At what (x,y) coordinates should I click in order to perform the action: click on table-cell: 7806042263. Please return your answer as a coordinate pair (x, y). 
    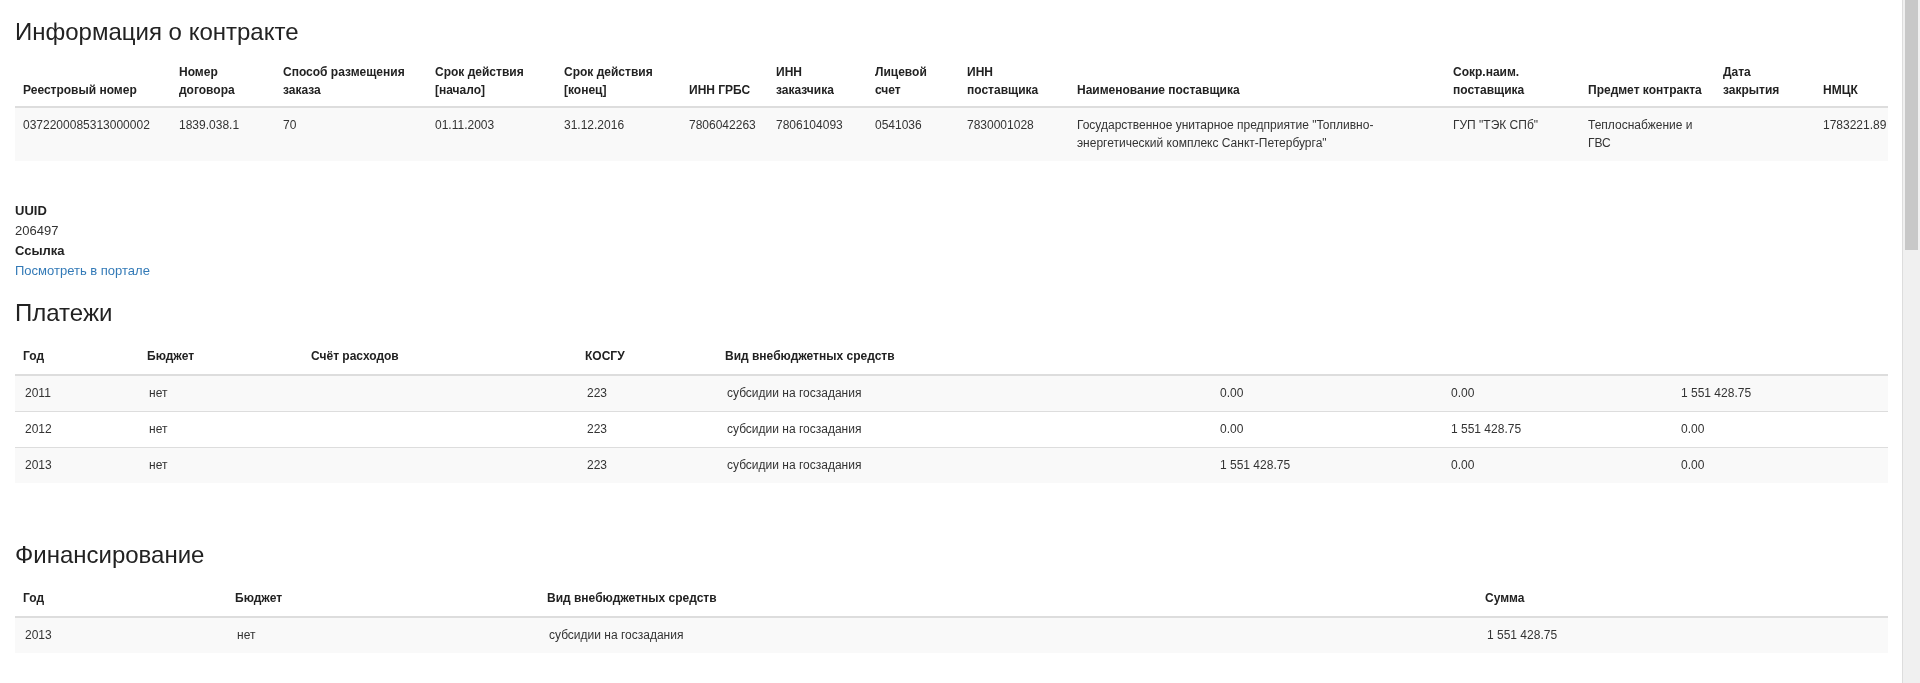
    Looking at the image, I should click on (724, 134).